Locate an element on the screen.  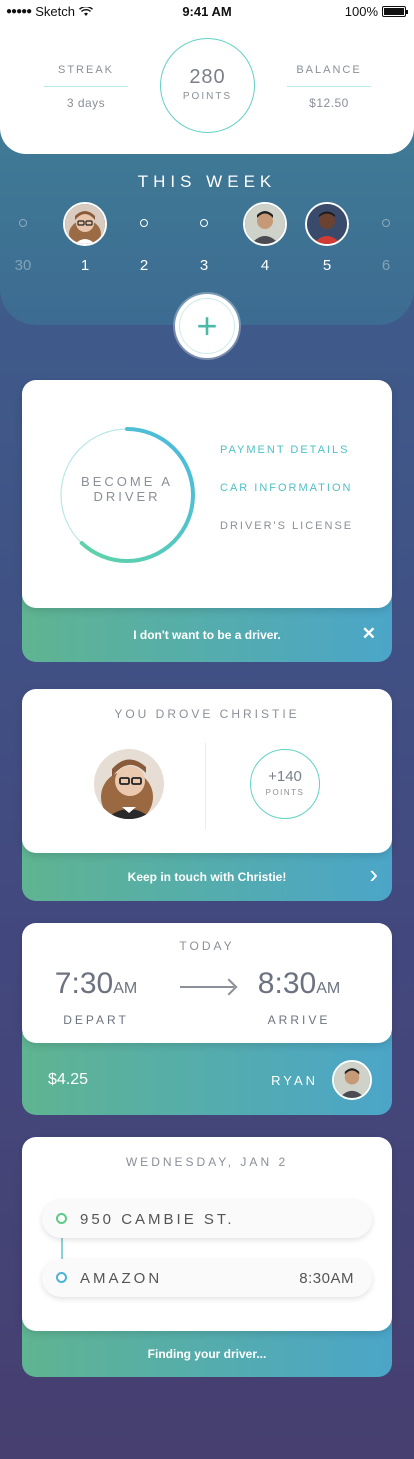
christie-avatar is located at coordinates (129, 784).